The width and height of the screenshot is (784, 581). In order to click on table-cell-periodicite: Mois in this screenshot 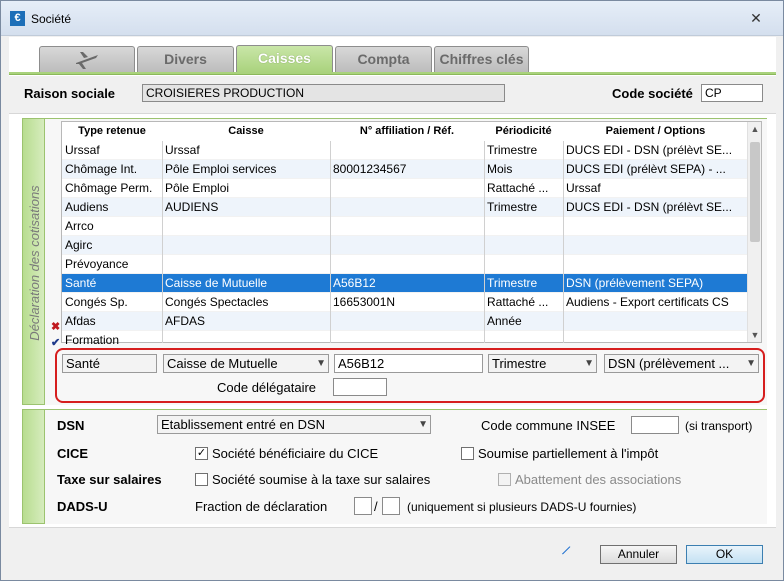, I will do `click(500, 169)`.